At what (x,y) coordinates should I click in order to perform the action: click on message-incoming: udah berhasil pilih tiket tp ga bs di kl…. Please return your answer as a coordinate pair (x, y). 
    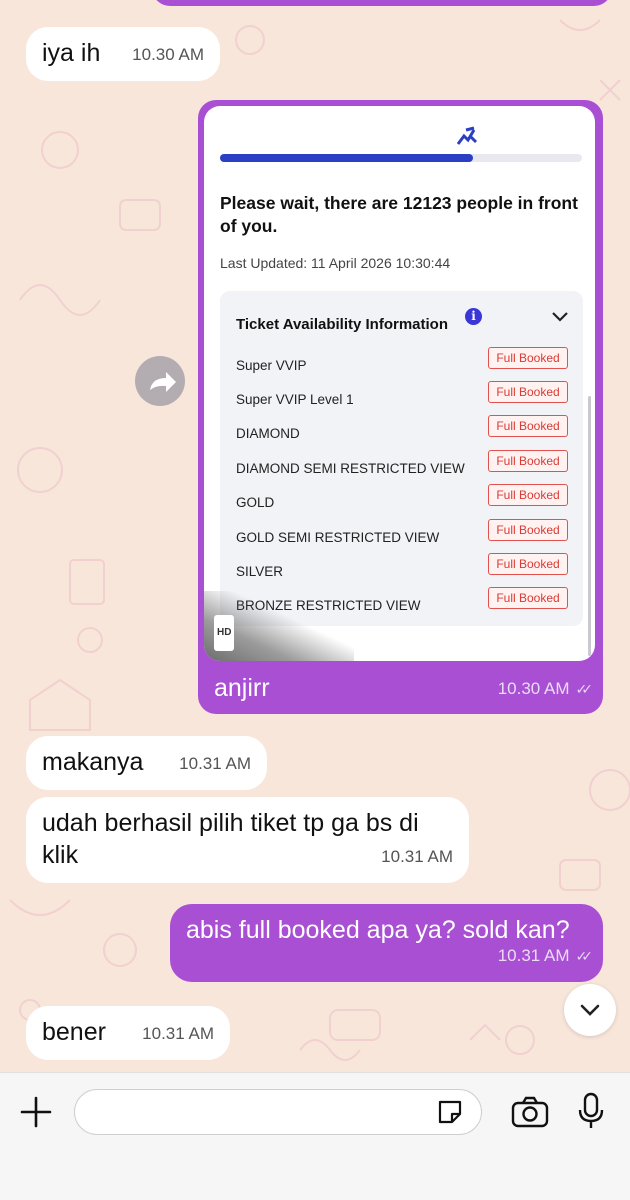
    Looking at the image, I should click on (247, 840).